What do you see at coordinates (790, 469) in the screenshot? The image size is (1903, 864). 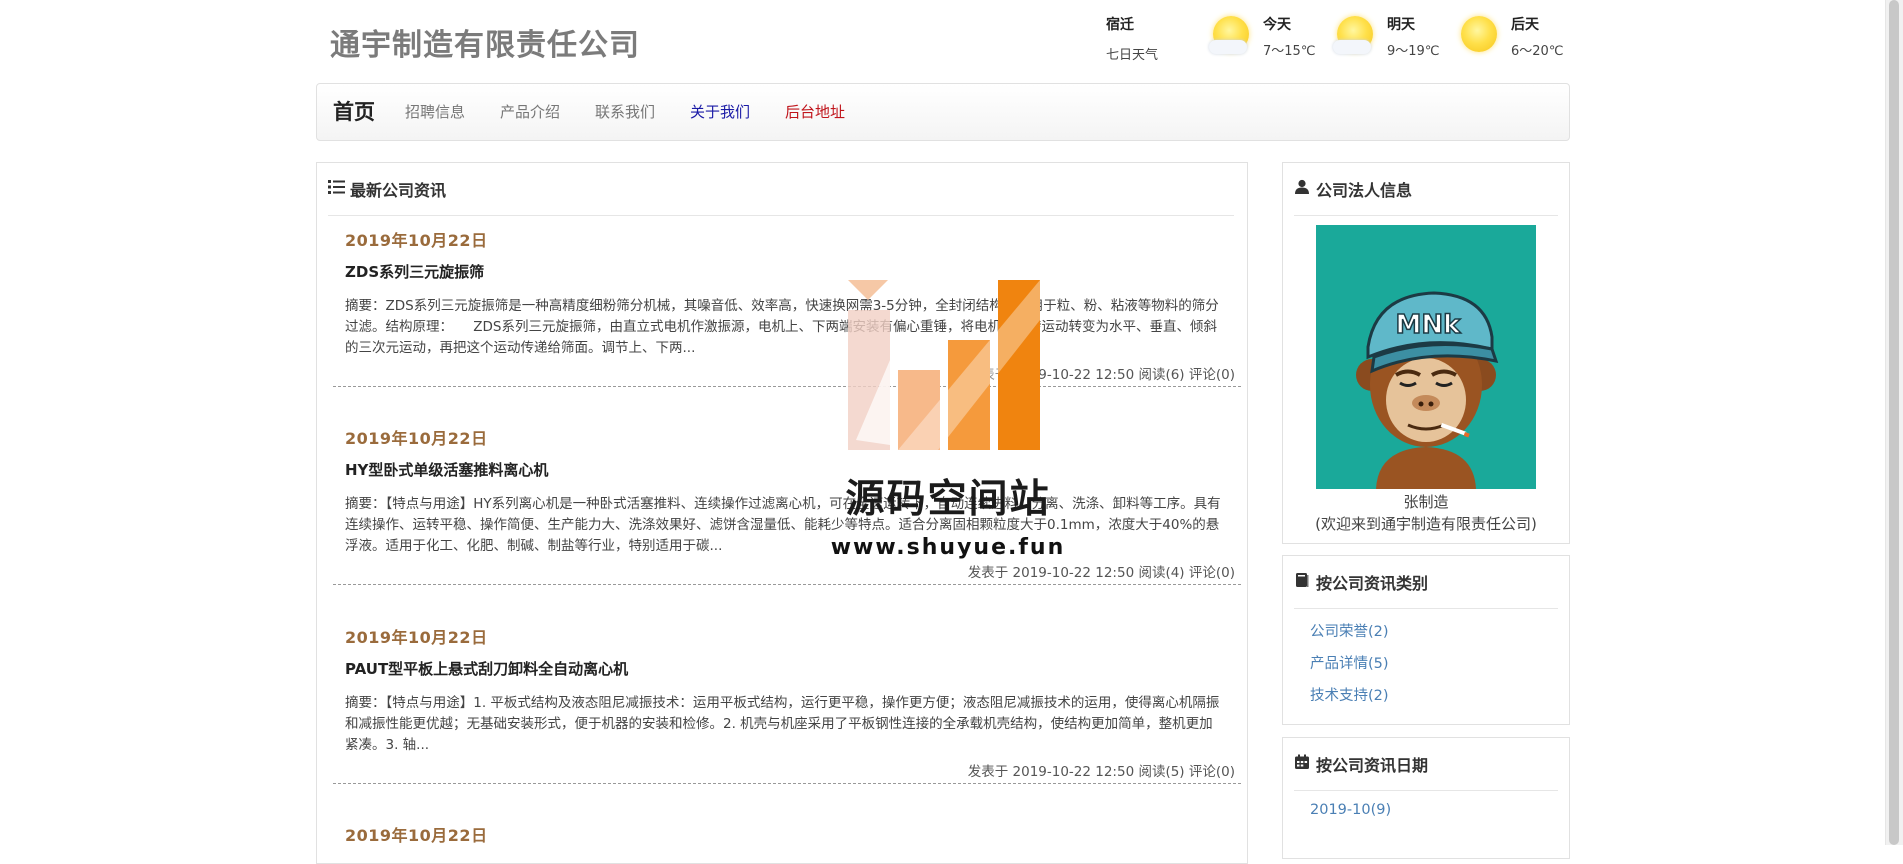 I see `article-title: HY型卧式单级活塞推料离心机` at bounding box center [790, 469].